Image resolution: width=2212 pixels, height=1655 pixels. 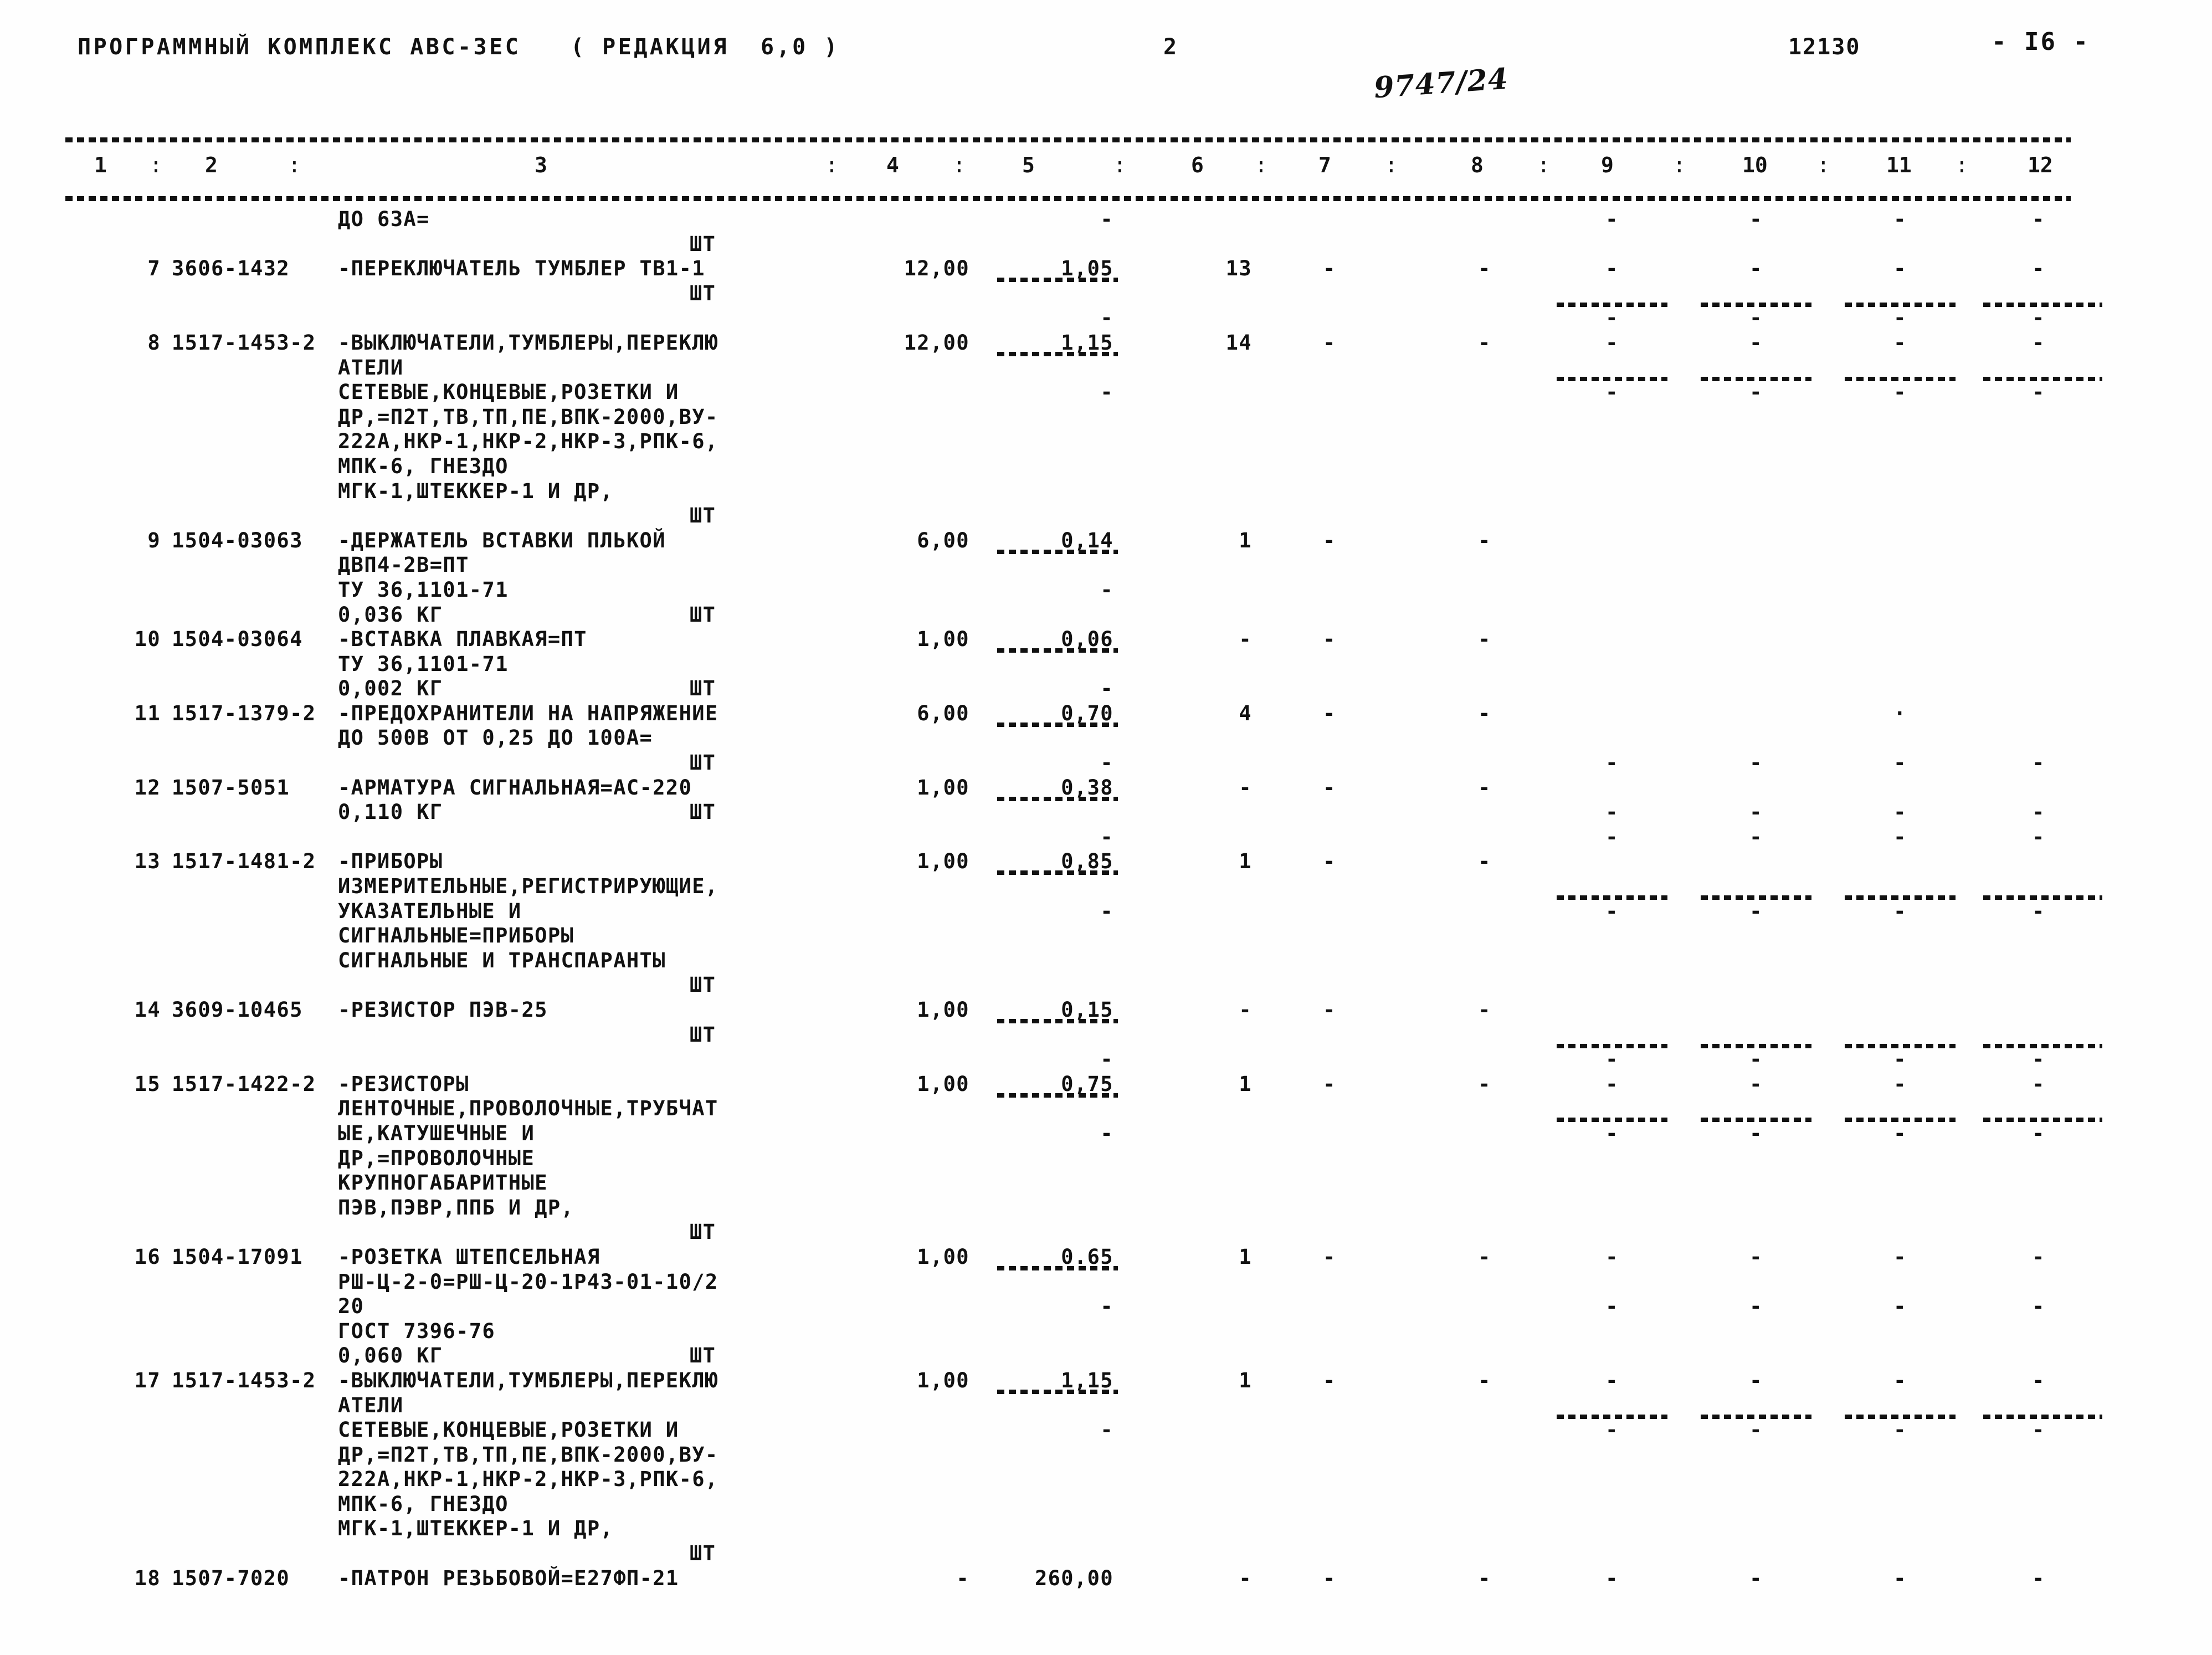 I want to click on item-index: 12, so click(x=147, y=787).